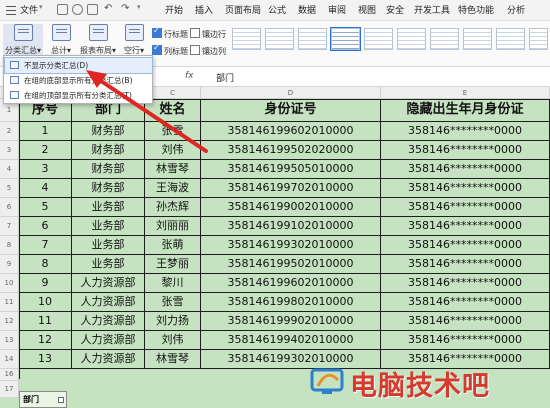 The width and height of the screenshot is (550, 408). Describe the element at coordinates (208, 51) in the screenshot. I see `banded-columns-checkbox: 镶边列` at that location.